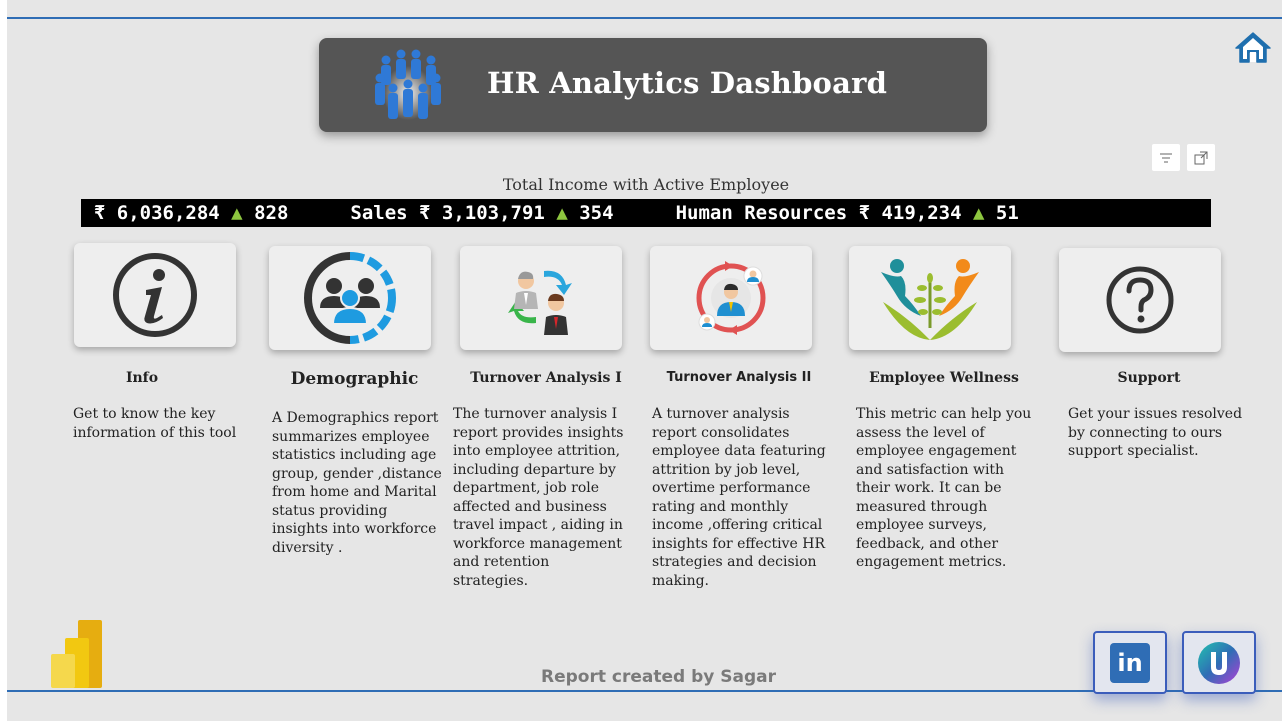  Describe the element at coordinates (1007, 213) in the screenshot. I see `ticker-item-count: 51` at that location.